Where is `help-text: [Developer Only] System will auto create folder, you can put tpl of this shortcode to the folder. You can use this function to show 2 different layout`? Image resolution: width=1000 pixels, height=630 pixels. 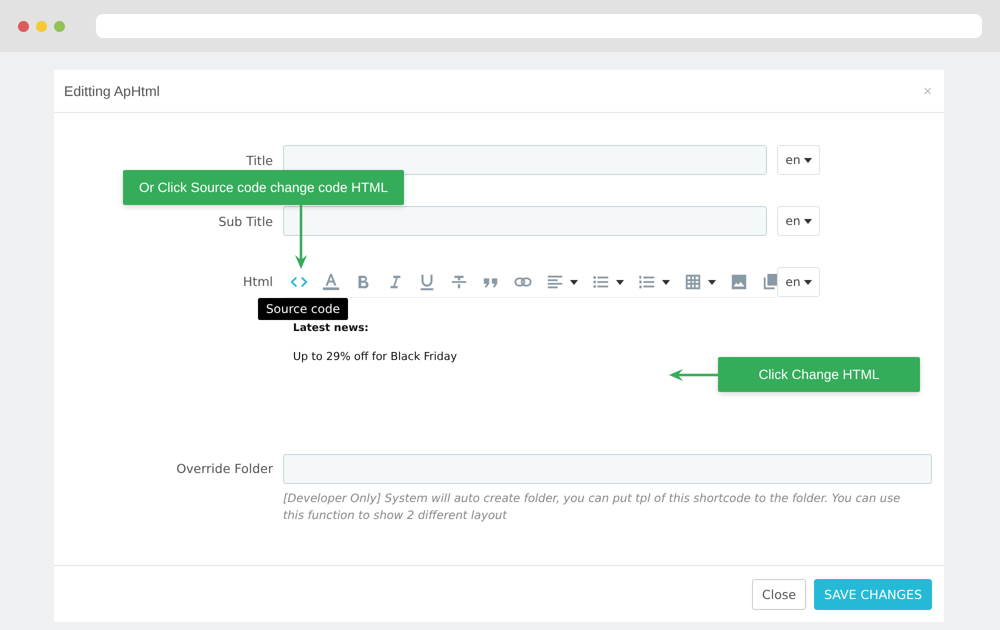
help-text: [Developer Only] System will auto create folder, you can put tpl of this shortcode to the folder. You can use this function to show 2 different layout is located at coordinates (592, 507).